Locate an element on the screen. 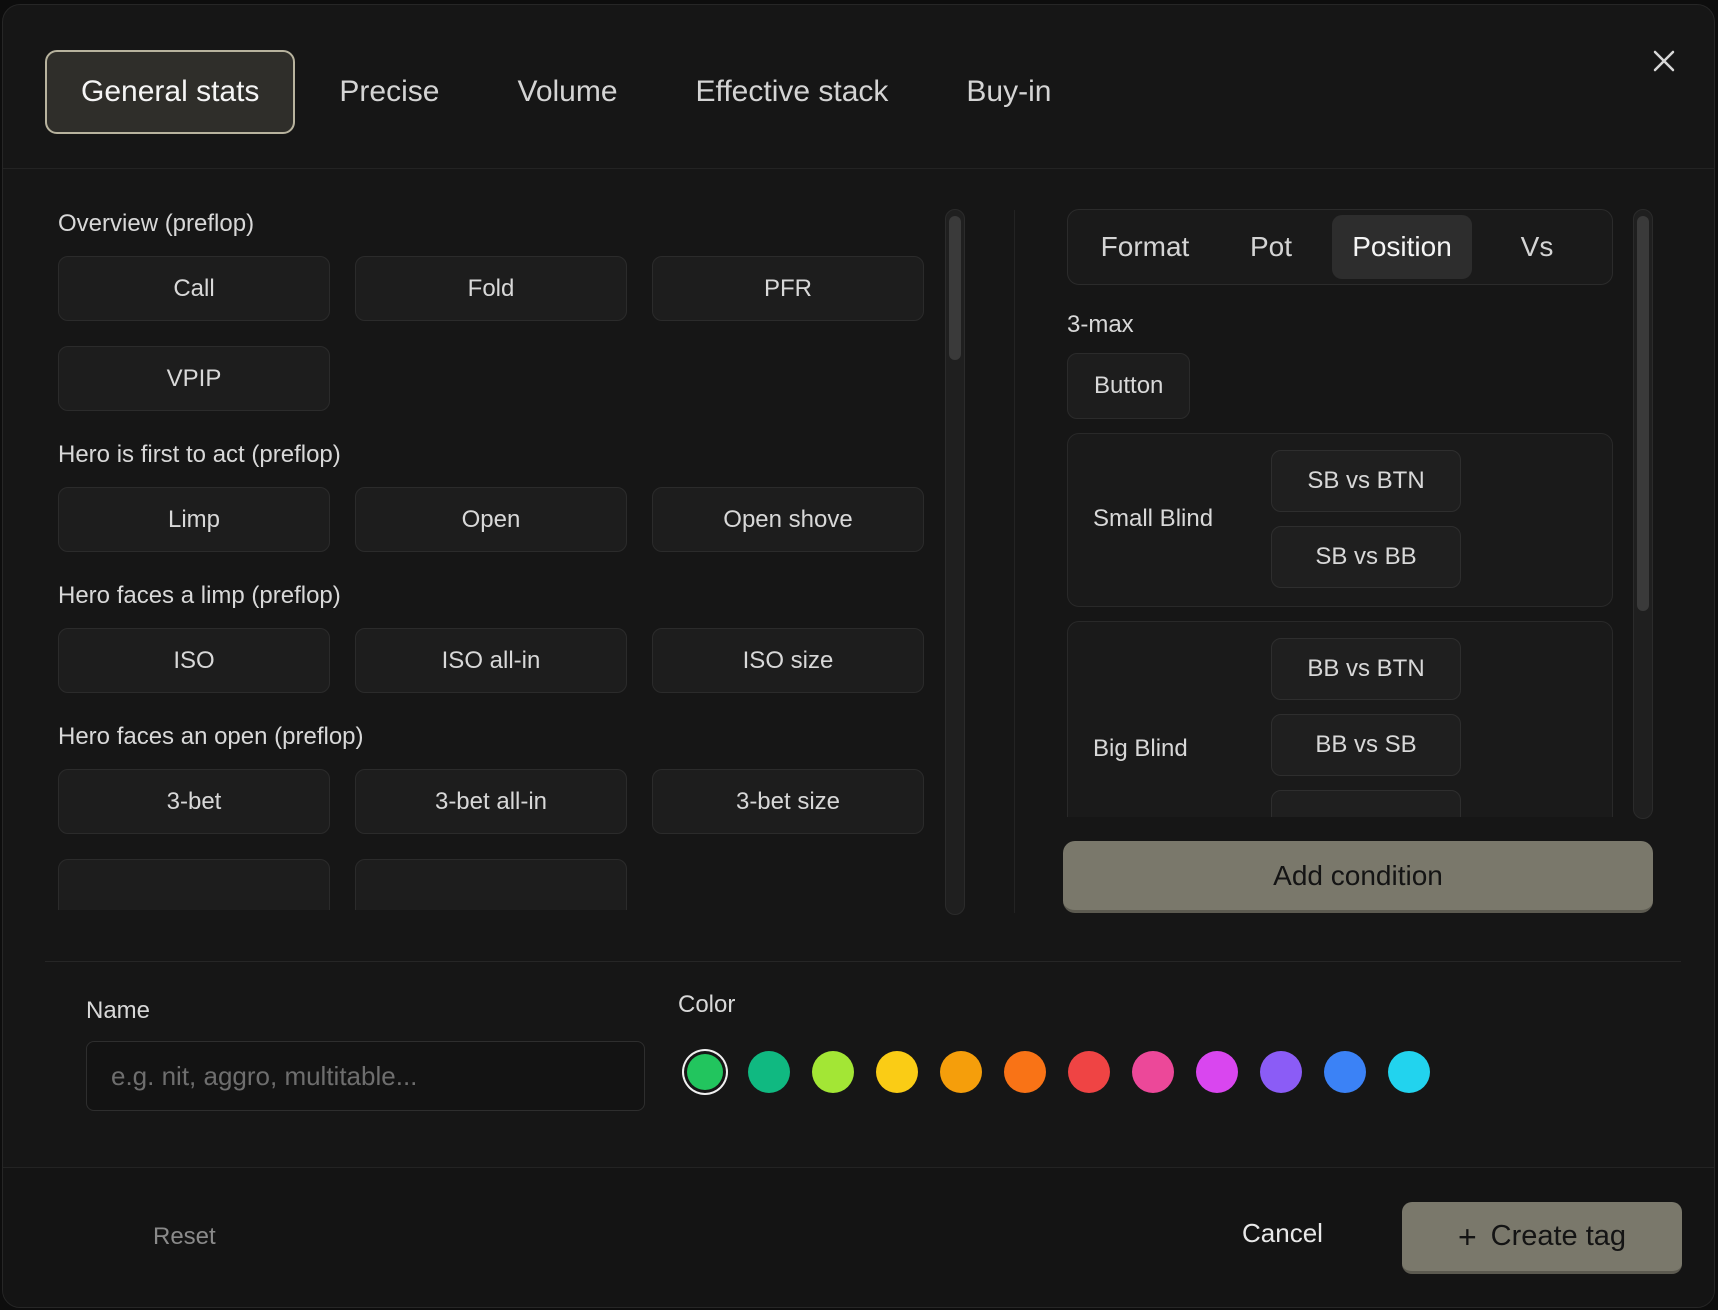 The image size is (1718, 1310). stat-button-open: Open is located at coordinates (491, 519).